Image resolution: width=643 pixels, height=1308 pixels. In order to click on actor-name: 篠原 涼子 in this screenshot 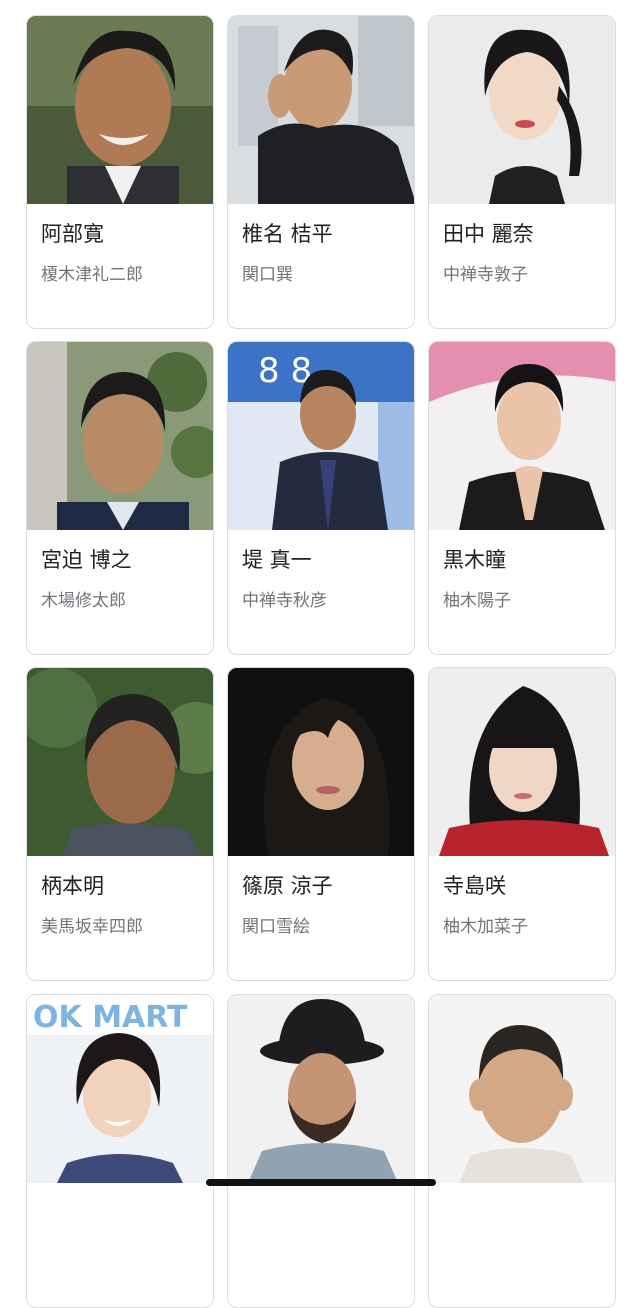, I will do `click(287, 886)`.